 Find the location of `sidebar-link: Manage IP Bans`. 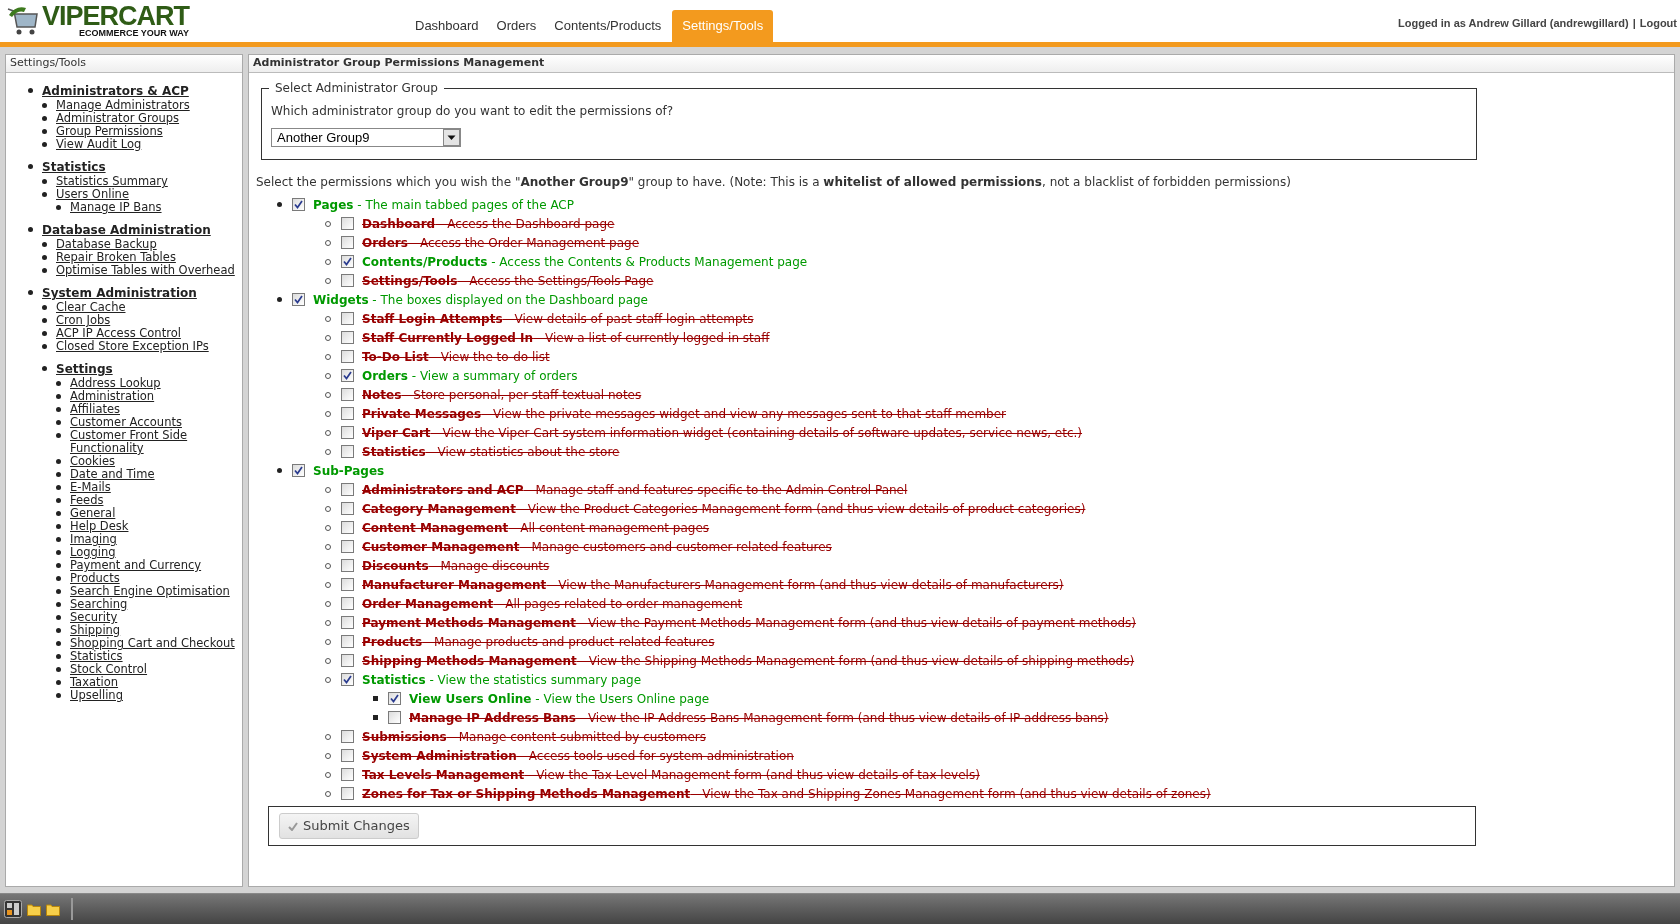

sidebar-link: Manage IP Bans is located at coordinates (116, 207).